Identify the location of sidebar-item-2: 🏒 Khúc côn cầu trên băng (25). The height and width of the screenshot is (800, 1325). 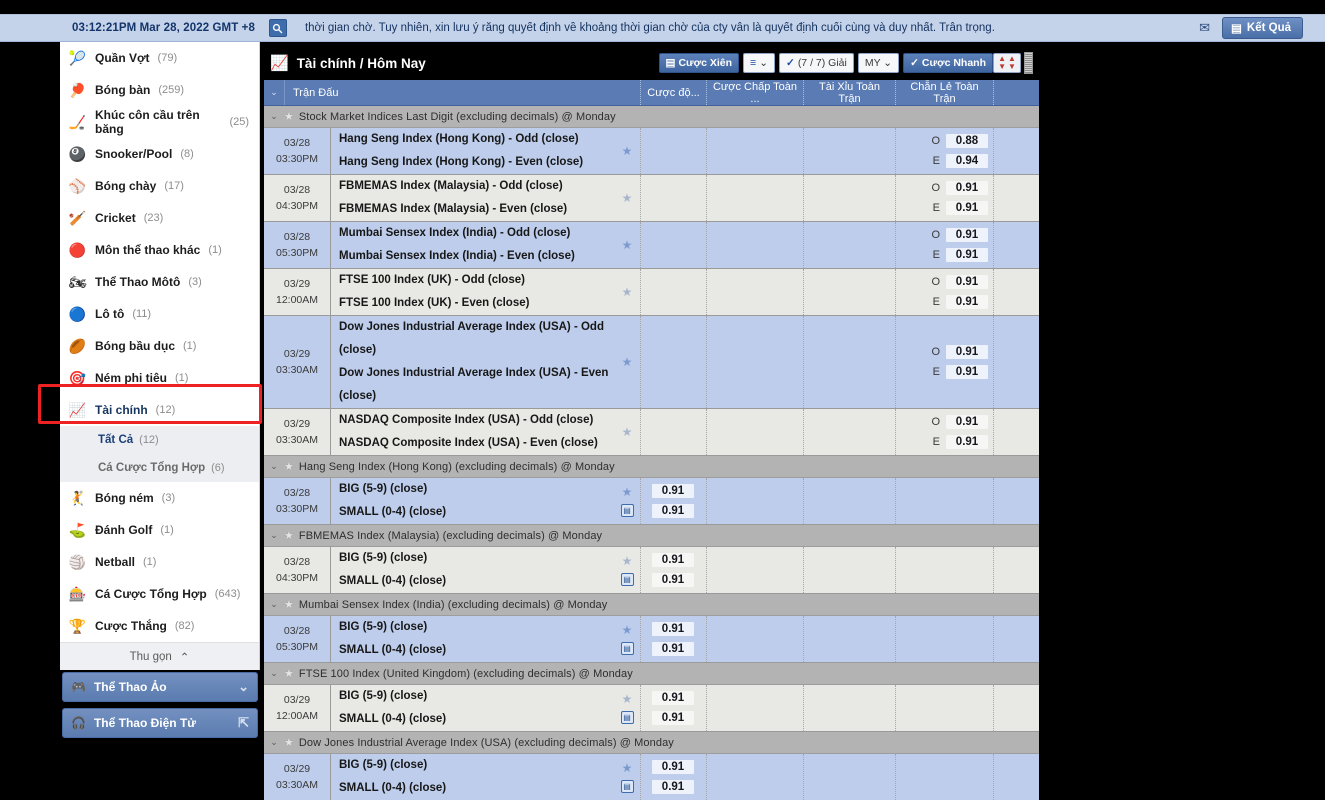
(159, 122).